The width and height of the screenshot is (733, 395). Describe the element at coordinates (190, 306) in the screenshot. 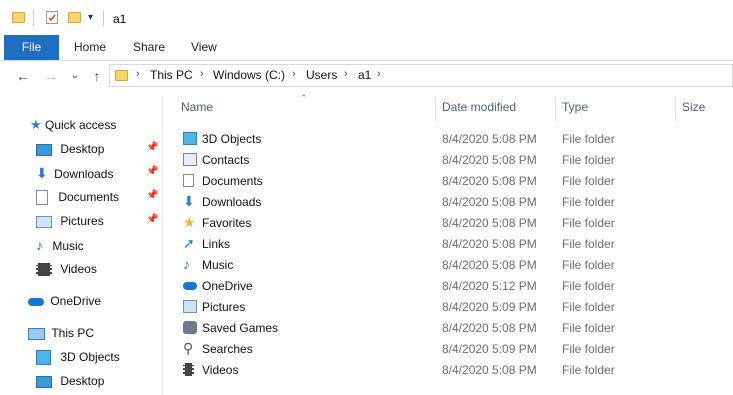

I see `pictures-icon` at that location.